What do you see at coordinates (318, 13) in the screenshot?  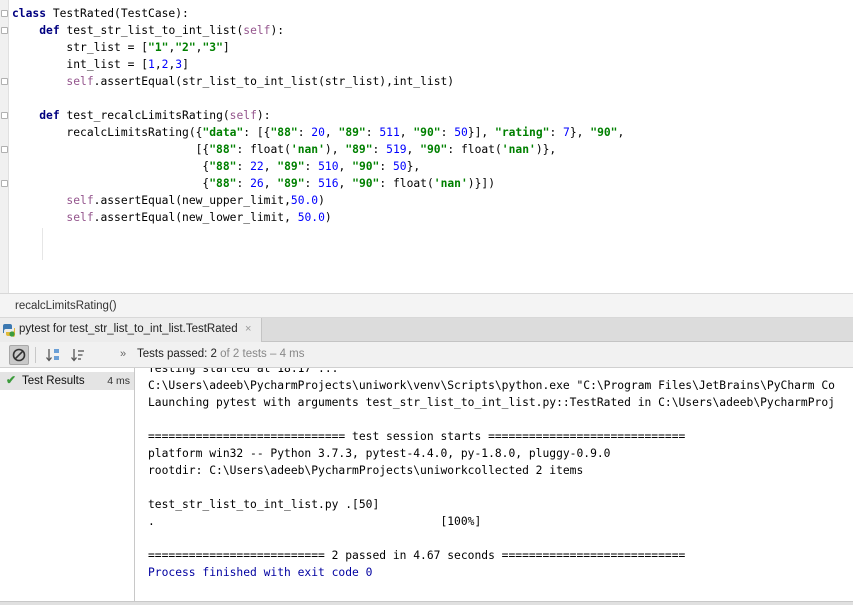 I see `code-line: class TestRated(TestCase):` at bounding box center [318, 13].